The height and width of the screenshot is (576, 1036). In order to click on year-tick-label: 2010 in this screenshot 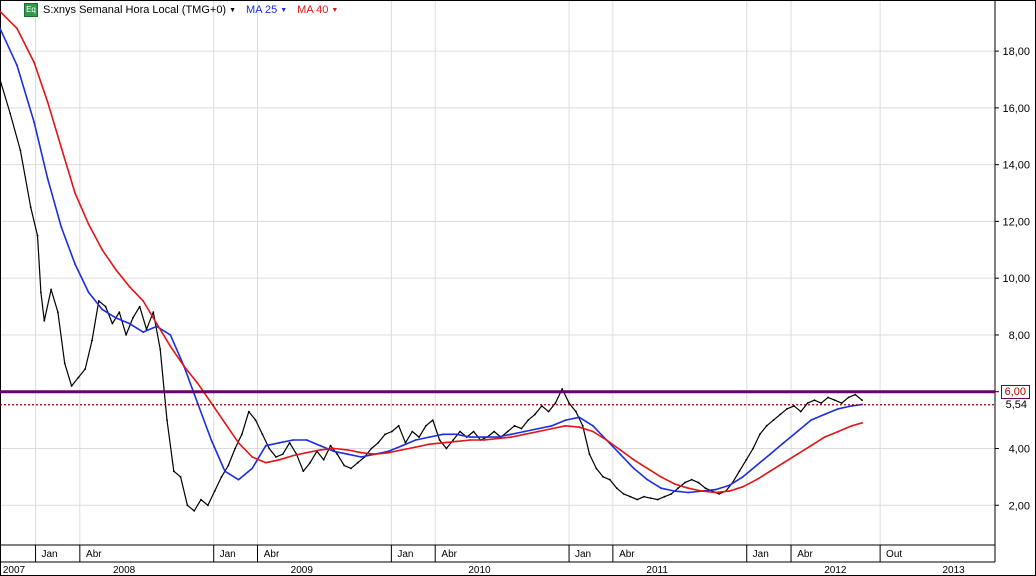, I will do `click(479, 570)`.